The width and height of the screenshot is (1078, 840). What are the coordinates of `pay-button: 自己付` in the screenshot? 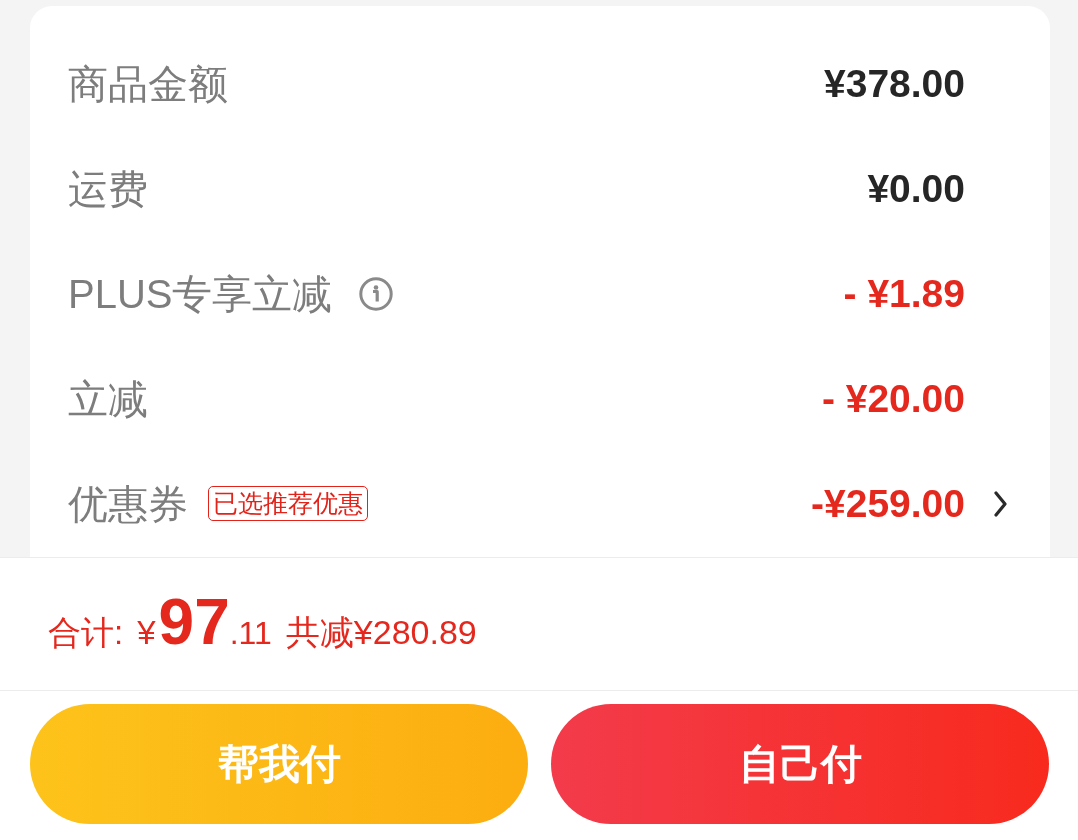 It's located at (800, 764).